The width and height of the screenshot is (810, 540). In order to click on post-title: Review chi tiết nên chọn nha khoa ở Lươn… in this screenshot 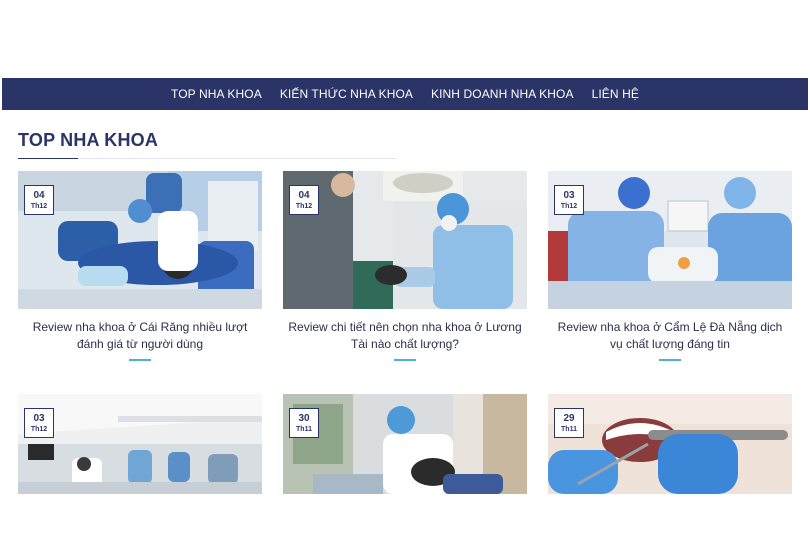, I will do `click(405, 336)`.